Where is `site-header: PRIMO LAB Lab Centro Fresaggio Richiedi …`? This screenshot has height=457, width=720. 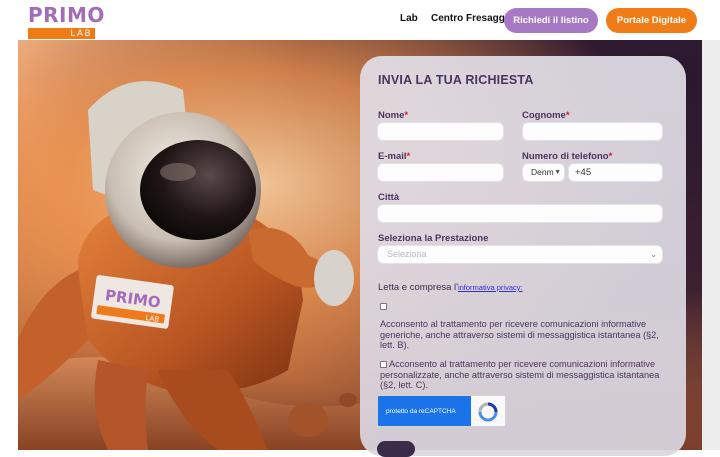 site-header: PRIMO LAB Lab Centro Fresaggio Richiedi … is located at coordinates (360, 20).